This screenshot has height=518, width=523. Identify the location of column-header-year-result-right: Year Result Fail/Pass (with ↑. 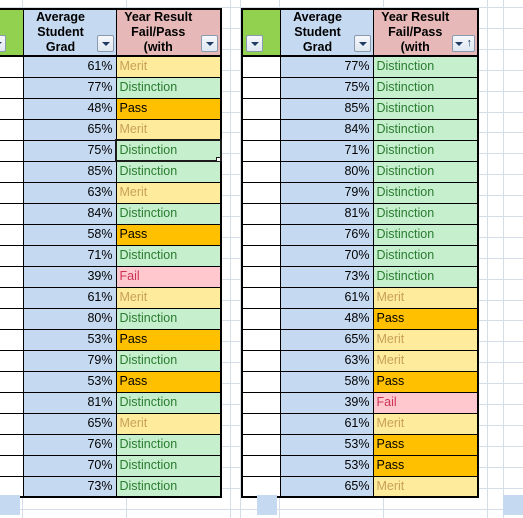
(425, 32).